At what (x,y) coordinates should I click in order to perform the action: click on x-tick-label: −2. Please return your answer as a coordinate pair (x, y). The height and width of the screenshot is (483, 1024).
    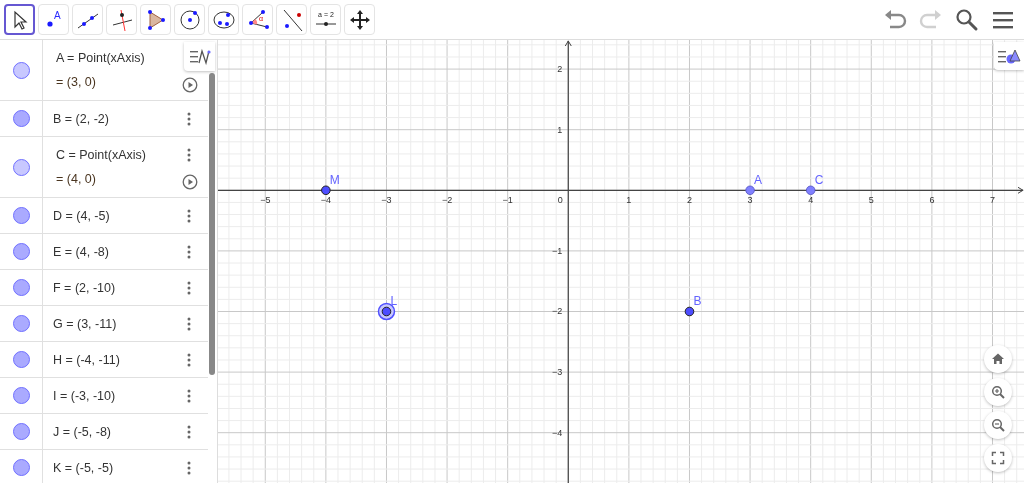
    Looking at the image, I should click on (447, 200).